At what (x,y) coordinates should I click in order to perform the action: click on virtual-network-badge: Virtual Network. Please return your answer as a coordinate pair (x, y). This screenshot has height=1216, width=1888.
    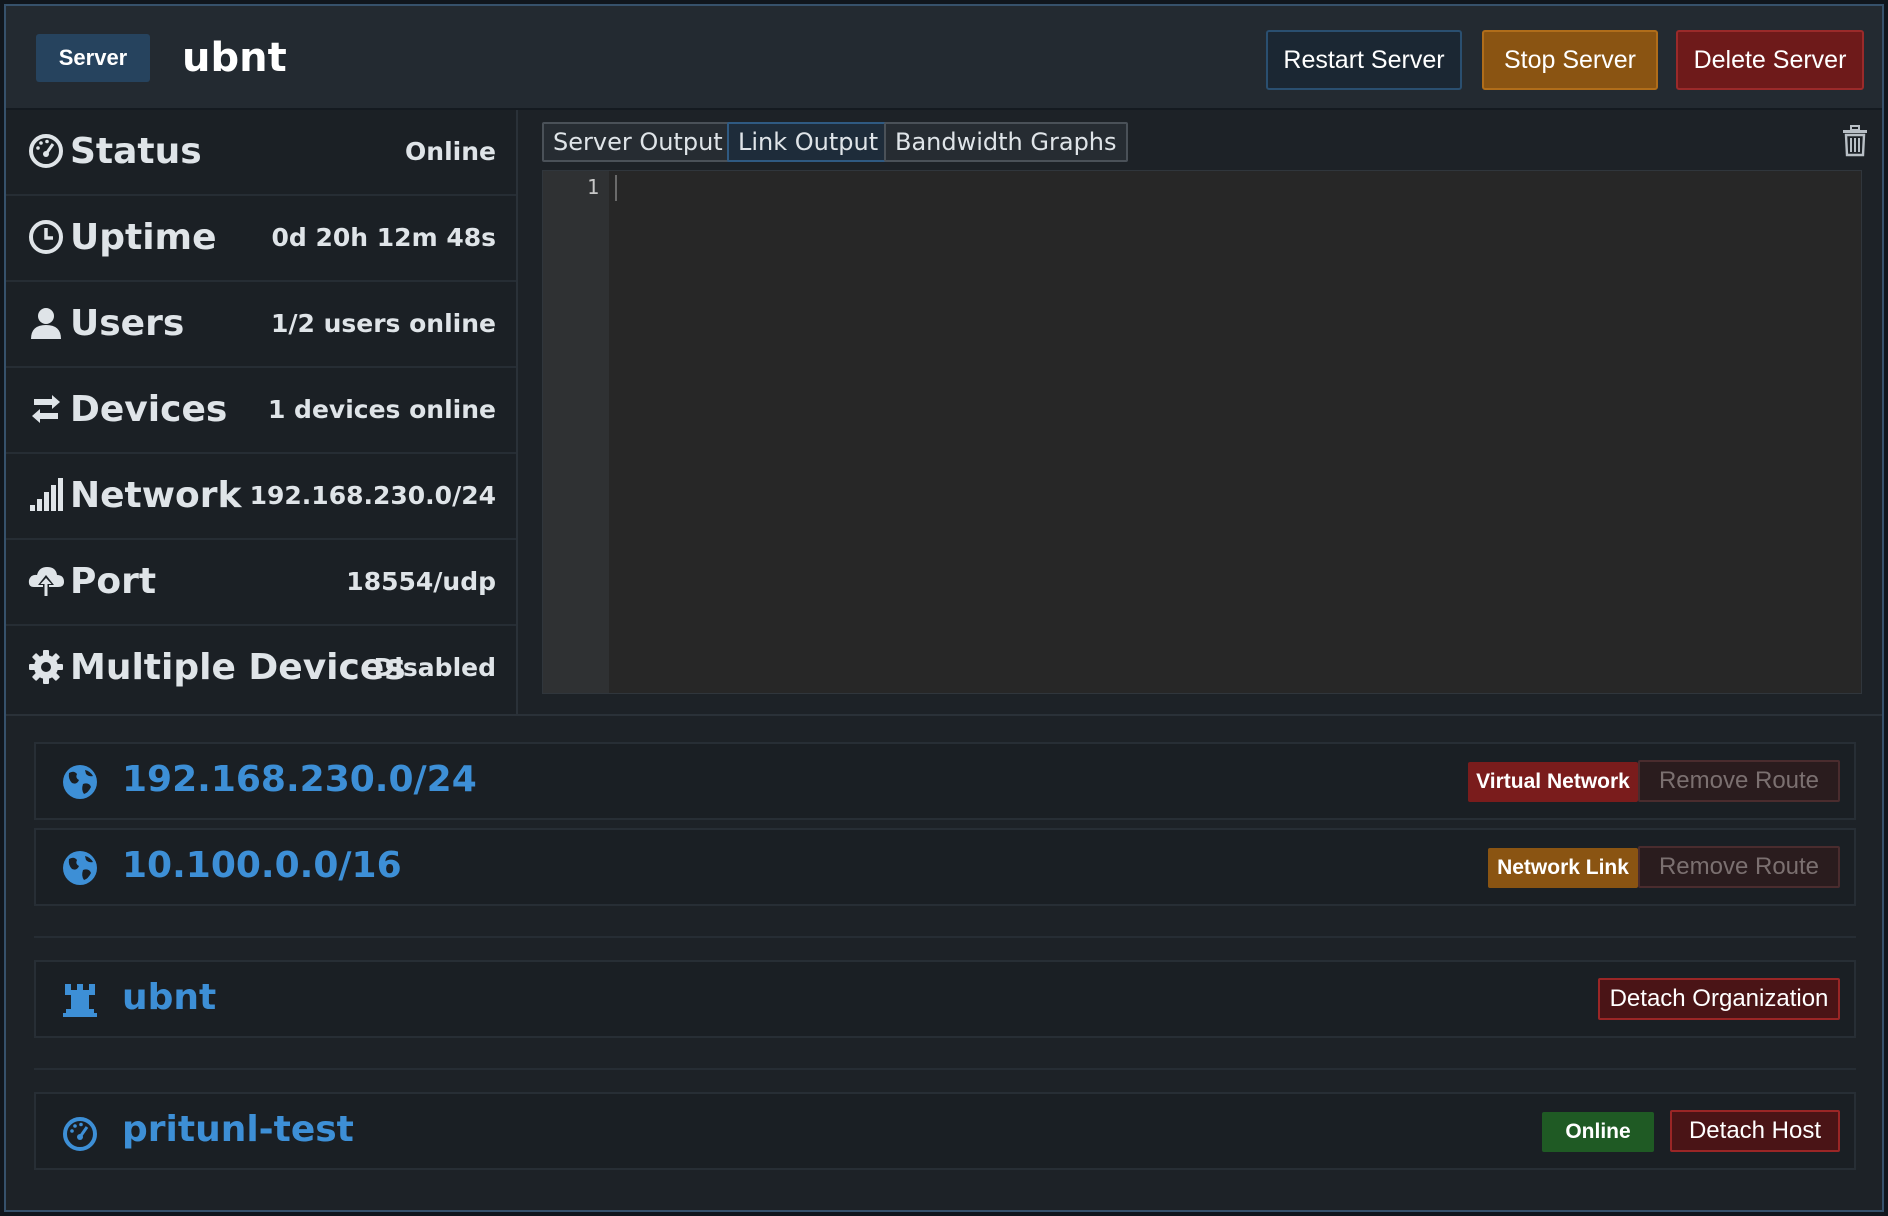
    Looking at the image, I should click on (1553, 782).